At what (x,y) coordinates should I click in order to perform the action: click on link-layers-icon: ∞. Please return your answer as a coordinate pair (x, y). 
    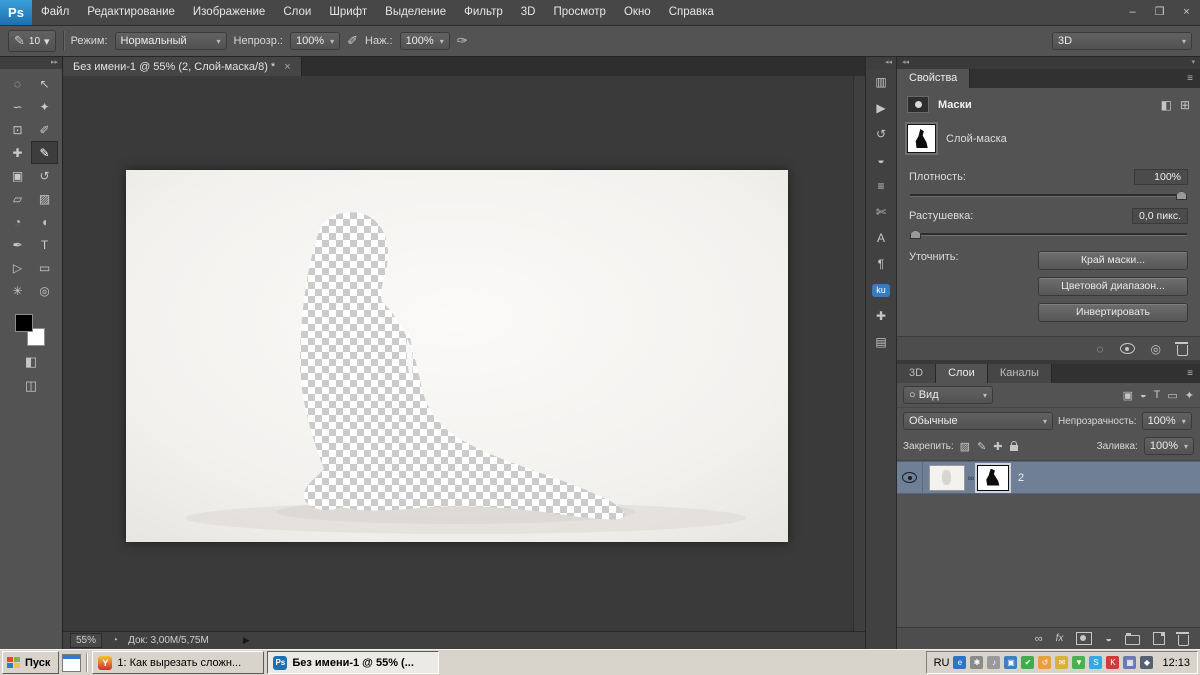
    Looking at the image, I should click on (1039, 639).